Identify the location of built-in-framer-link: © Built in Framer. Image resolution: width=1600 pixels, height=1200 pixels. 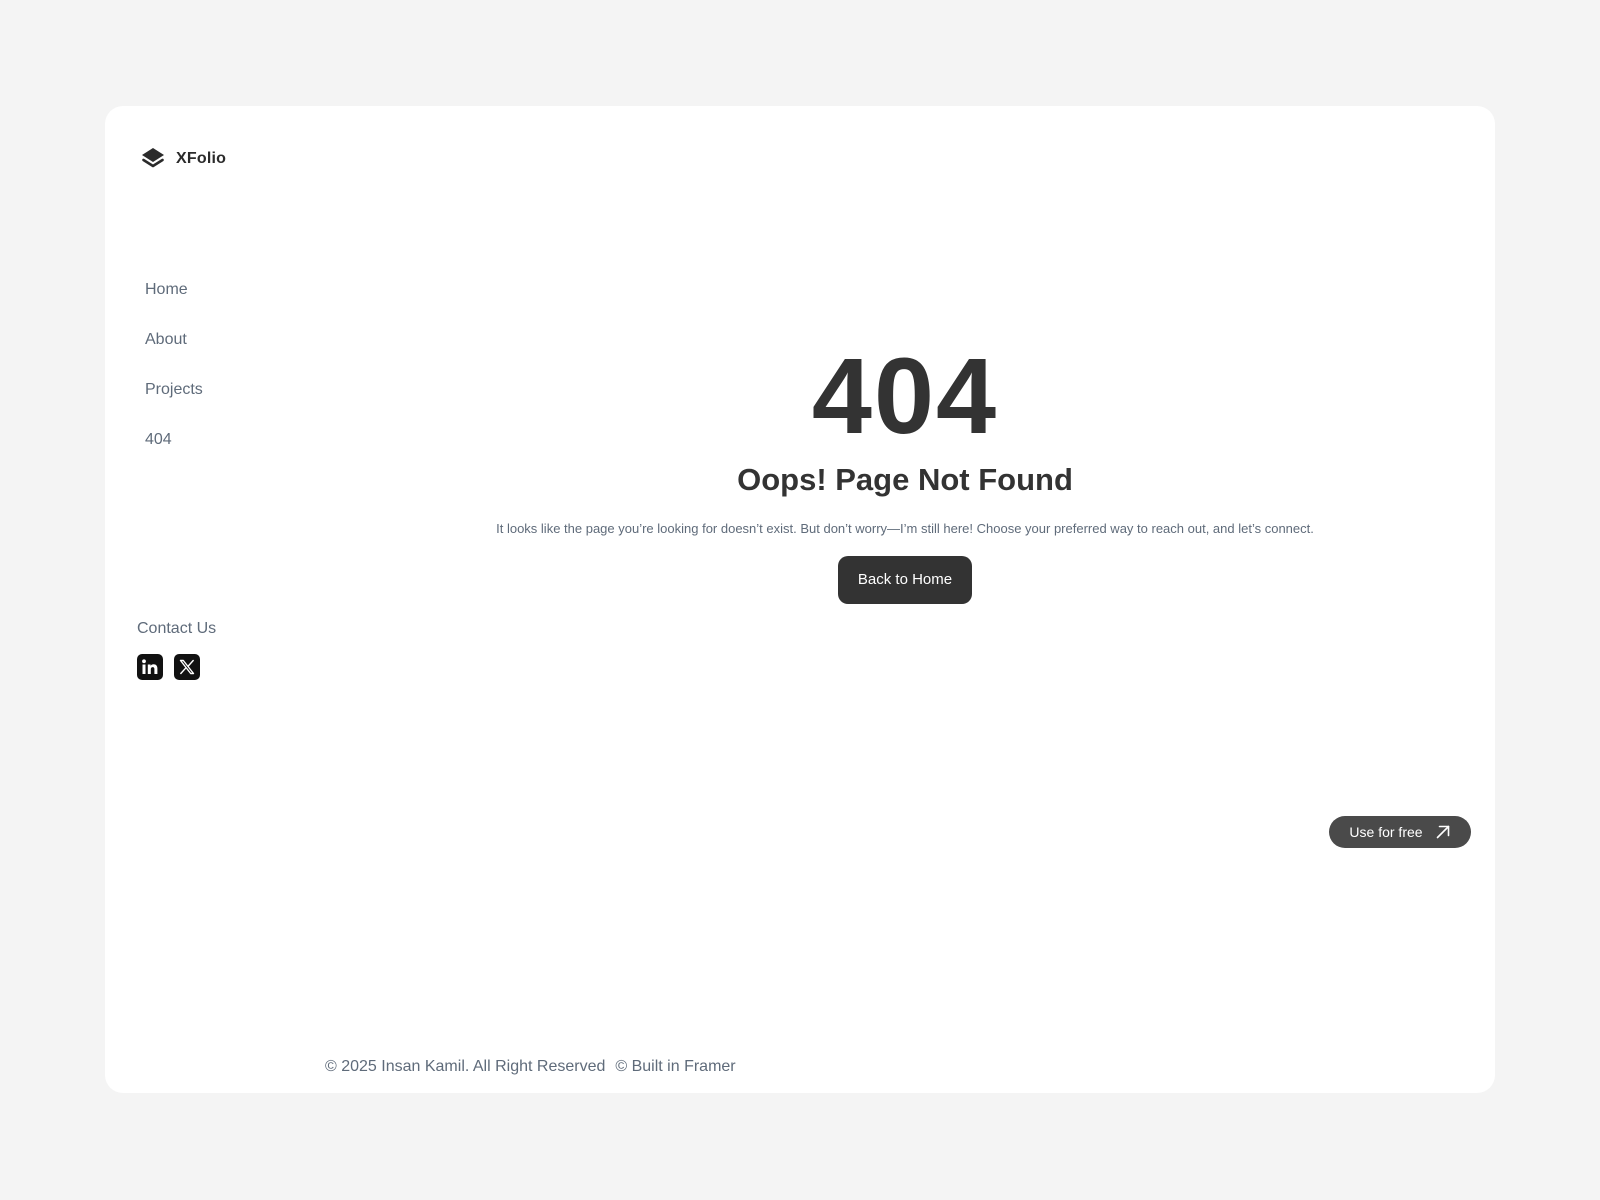
(675, 1067).